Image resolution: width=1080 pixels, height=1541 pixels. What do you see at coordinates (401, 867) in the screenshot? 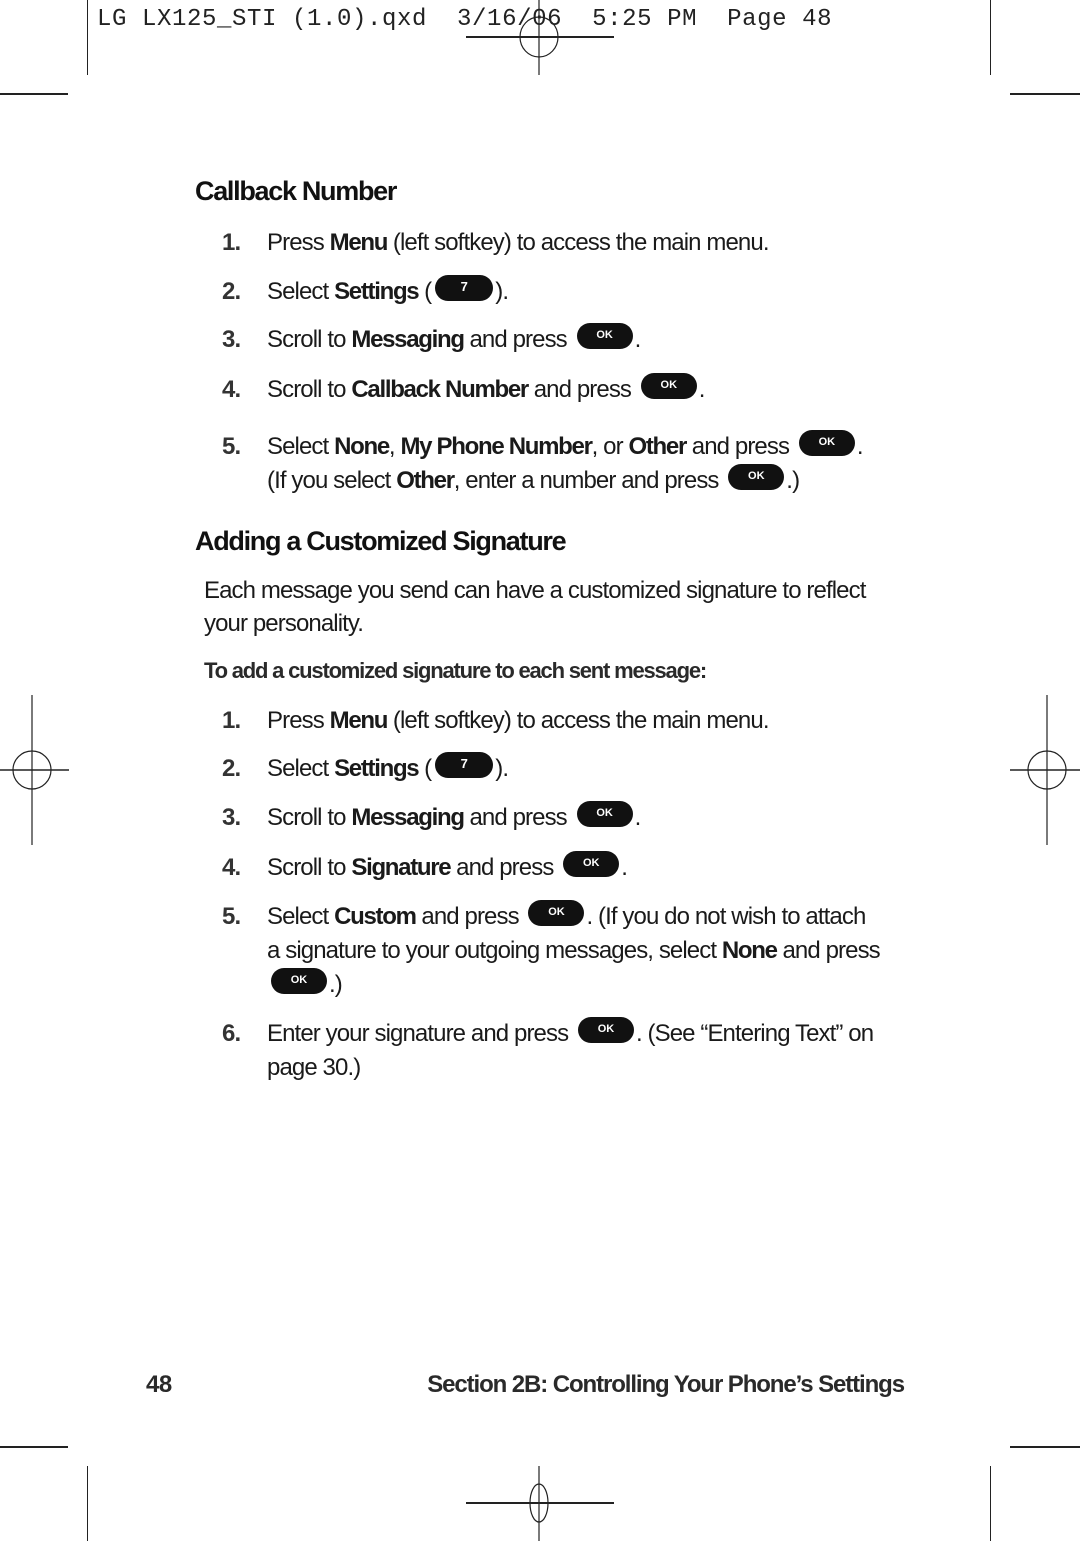
I see `menu-term: Signature` at bounding box center [401, 867].